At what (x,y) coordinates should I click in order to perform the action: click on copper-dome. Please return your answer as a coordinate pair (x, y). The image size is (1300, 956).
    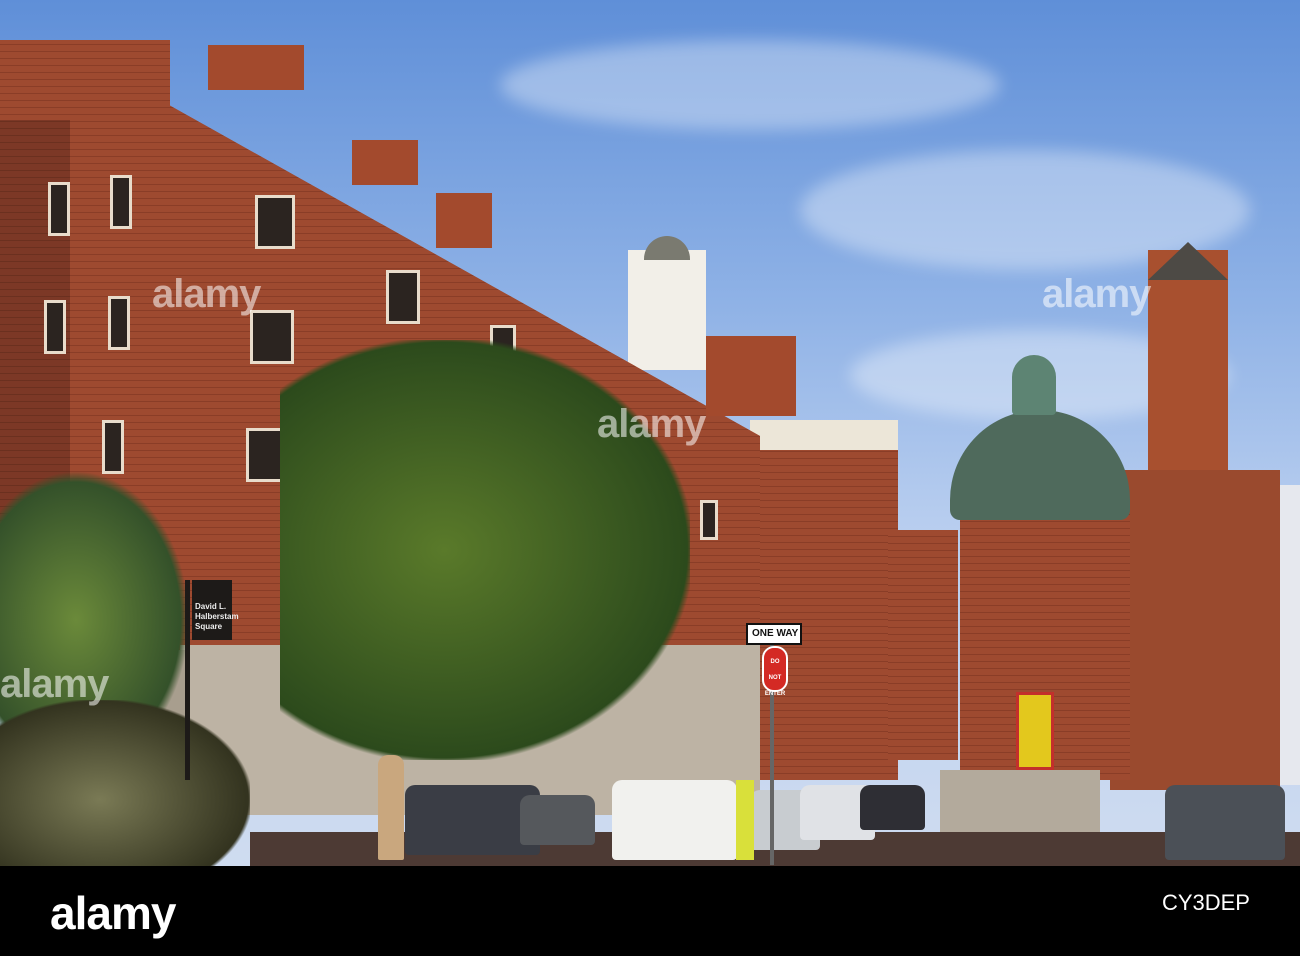
    Looking at the image, I should click on (1040, 465).